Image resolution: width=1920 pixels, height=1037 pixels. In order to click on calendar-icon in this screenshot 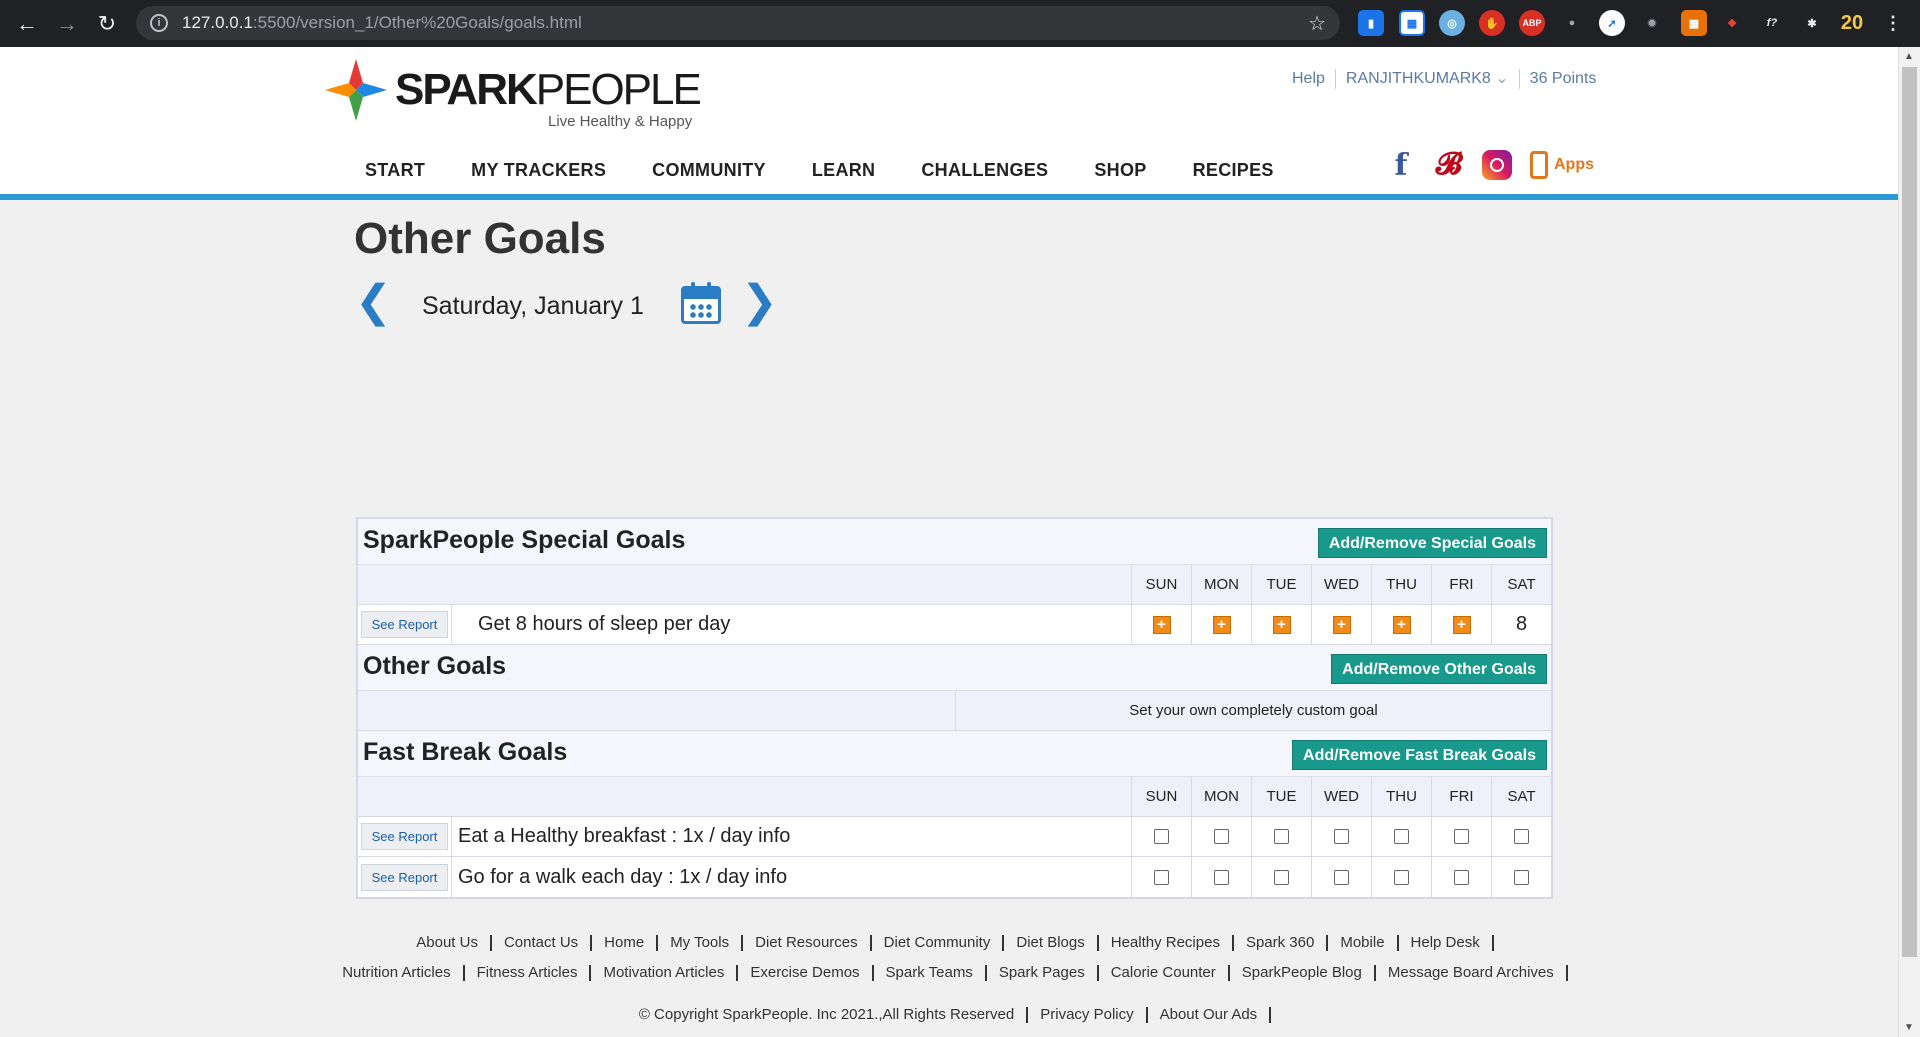, I will do `click(701, 303)`.